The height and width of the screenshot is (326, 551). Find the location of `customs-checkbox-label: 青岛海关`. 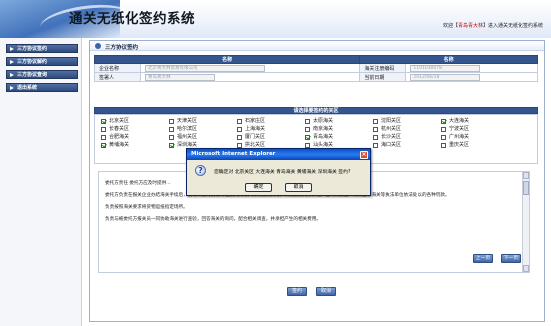

customs-checkbox-label: 青岛海关 is located at coordinates (323, 137).